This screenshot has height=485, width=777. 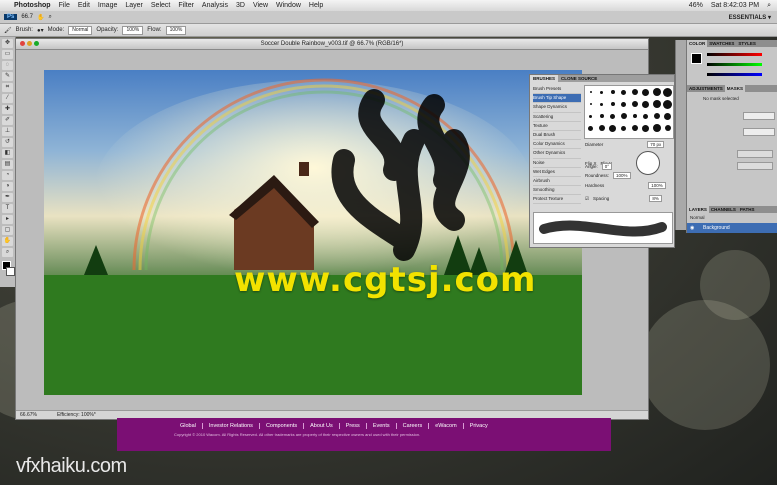 What do you see at coordinates (10, 271) in the screenshot?
I see `background-color-swatch` at bounding box center [10, 271].